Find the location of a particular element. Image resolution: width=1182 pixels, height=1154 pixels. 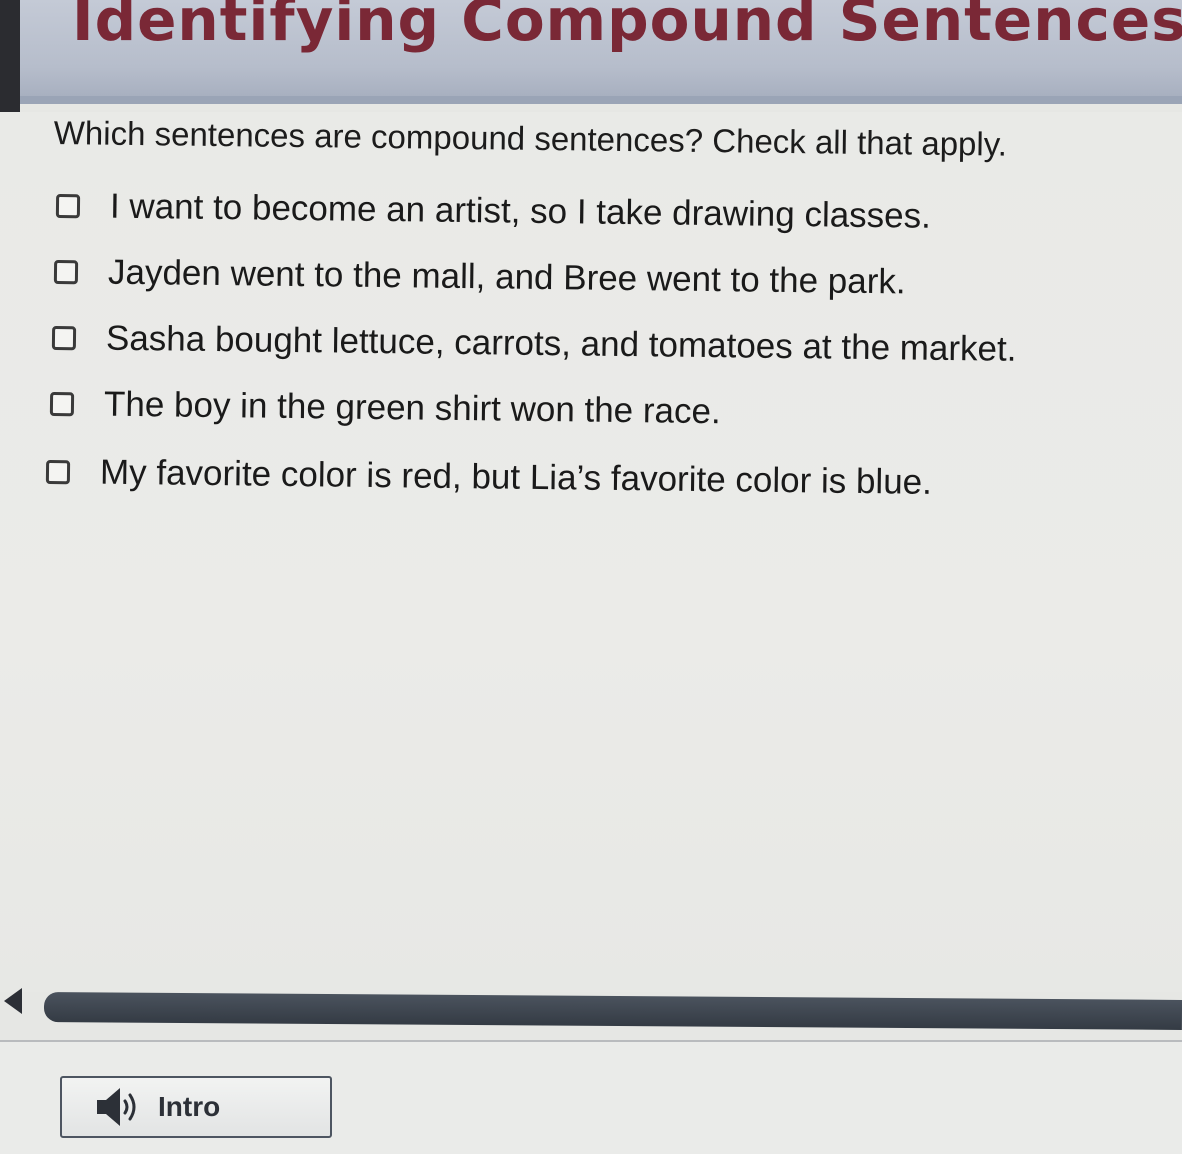

left-bezel is located at coordinates (10, 56).